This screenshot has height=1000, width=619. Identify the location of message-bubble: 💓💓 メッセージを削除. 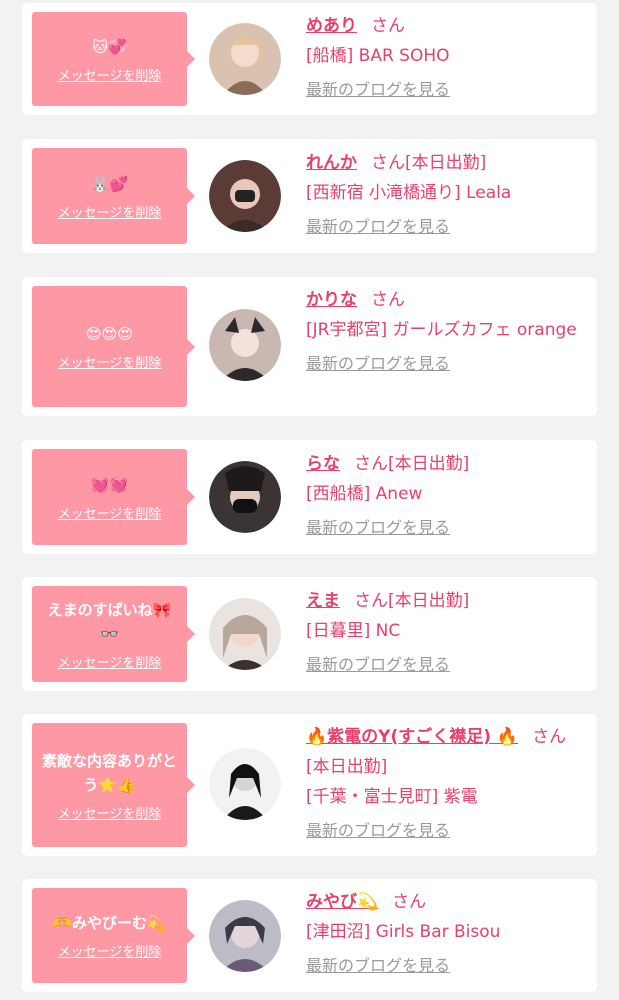
(113, 497).